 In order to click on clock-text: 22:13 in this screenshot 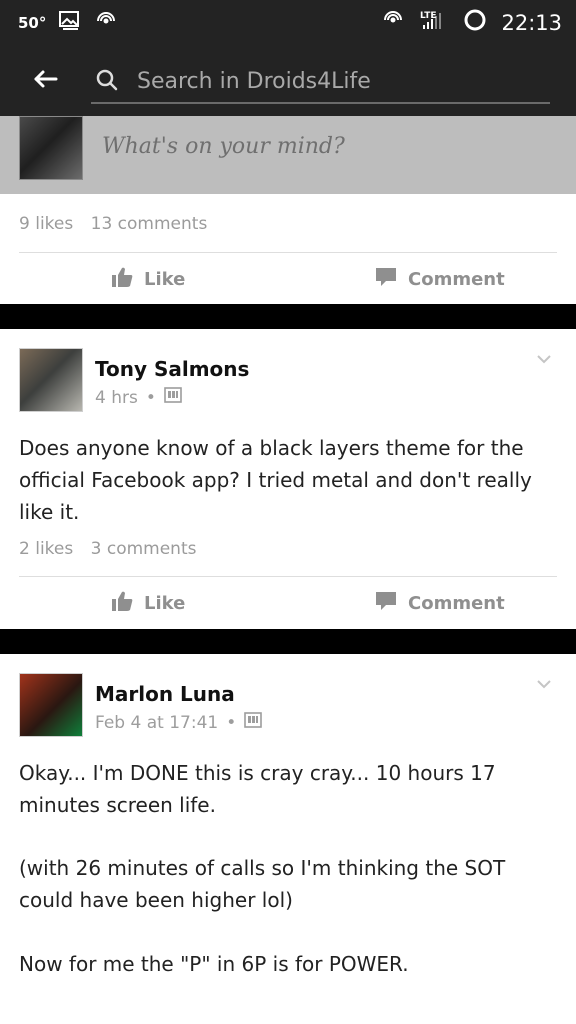, I will do `click(531, 22)`.